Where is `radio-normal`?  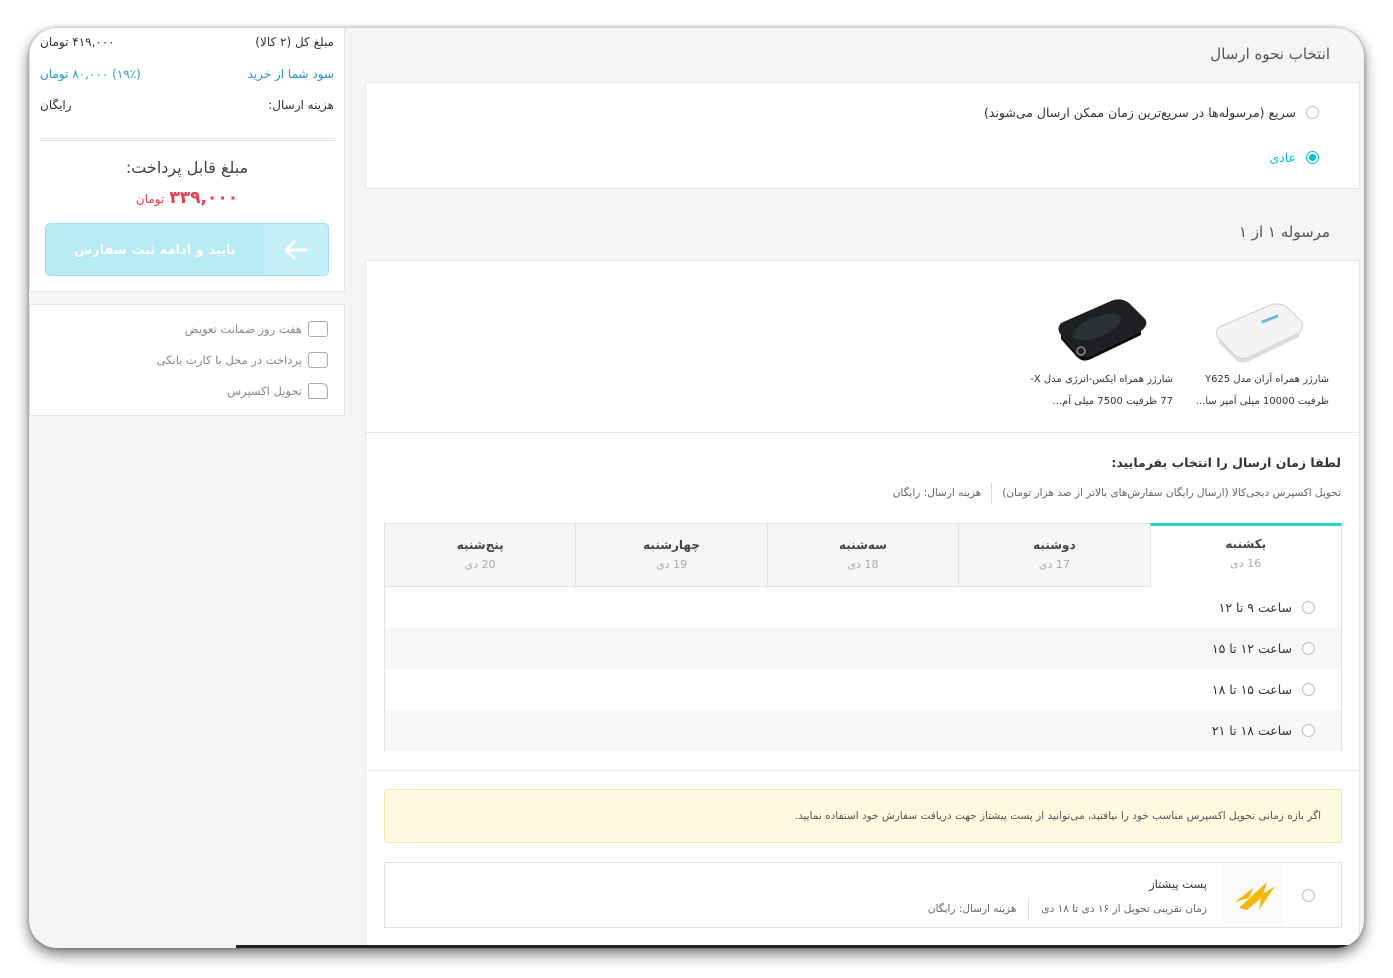
radio-normal is located at coordinates (1312, 157).